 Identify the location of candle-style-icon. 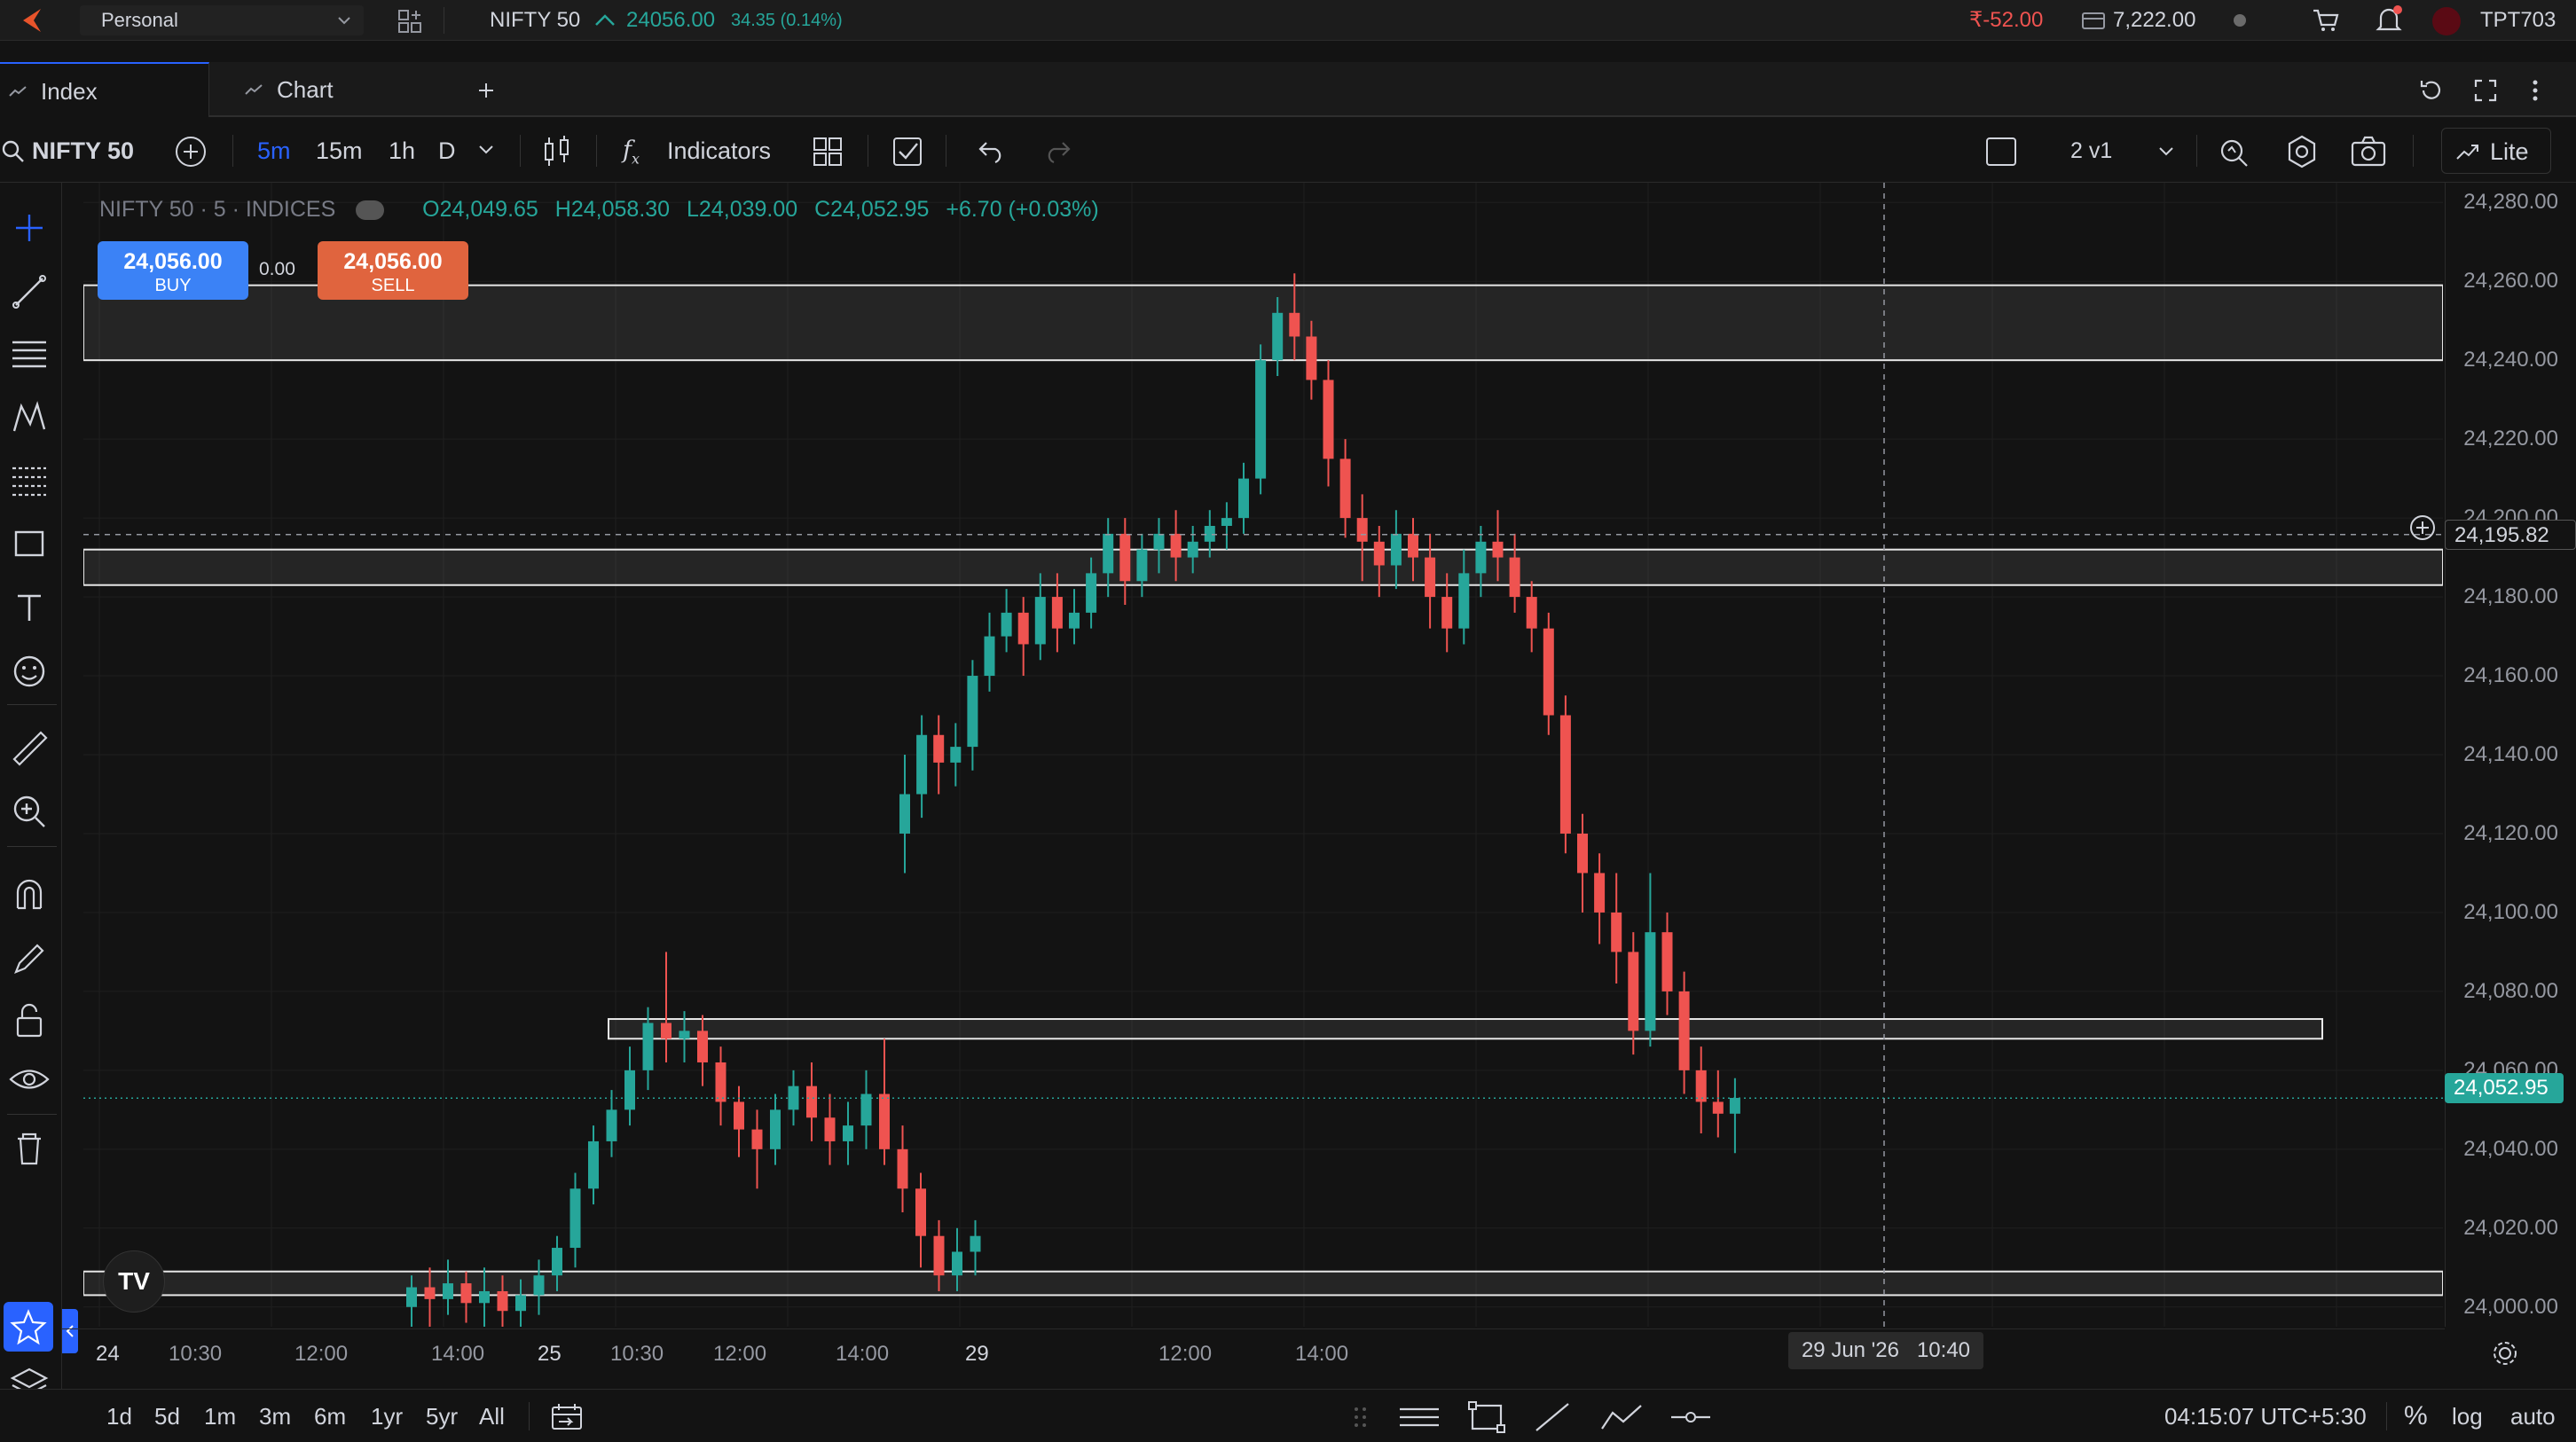
(557, 151).